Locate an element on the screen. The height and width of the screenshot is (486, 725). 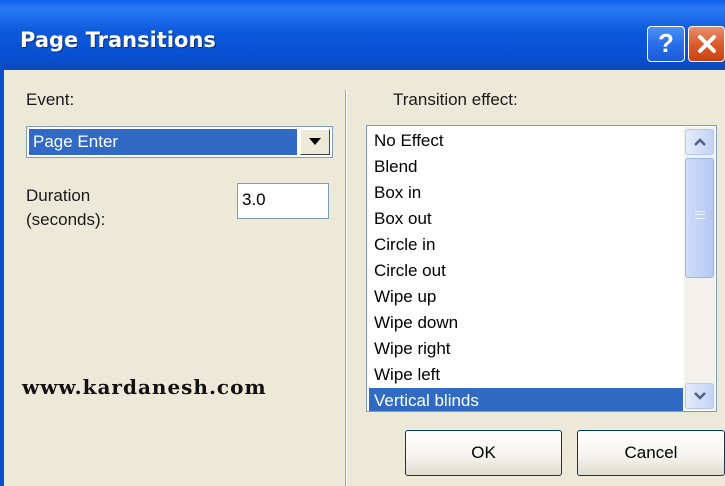
list-item: Circle out is located at coordinates (526, 271).